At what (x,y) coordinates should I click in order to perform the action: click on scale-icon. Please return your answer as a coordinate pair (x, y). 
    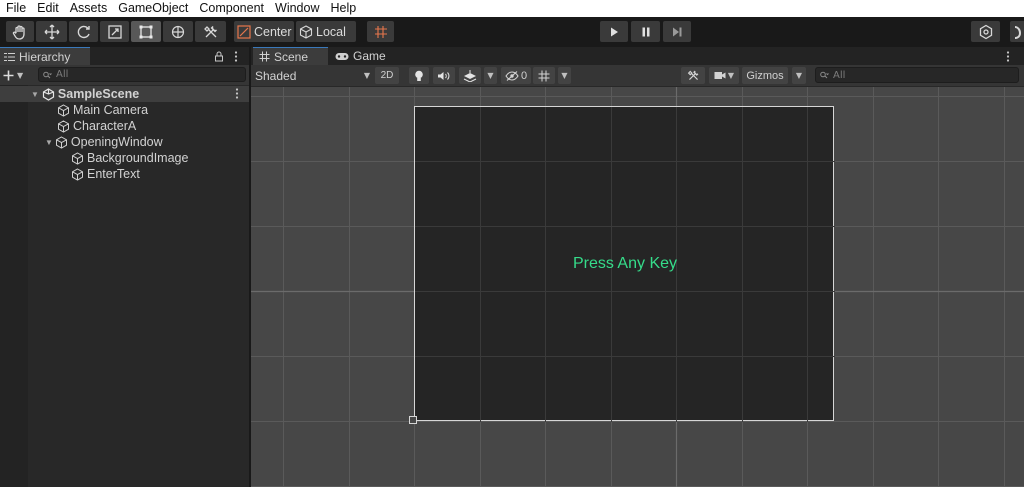
    Looking at the image, I should click on (114, 31).